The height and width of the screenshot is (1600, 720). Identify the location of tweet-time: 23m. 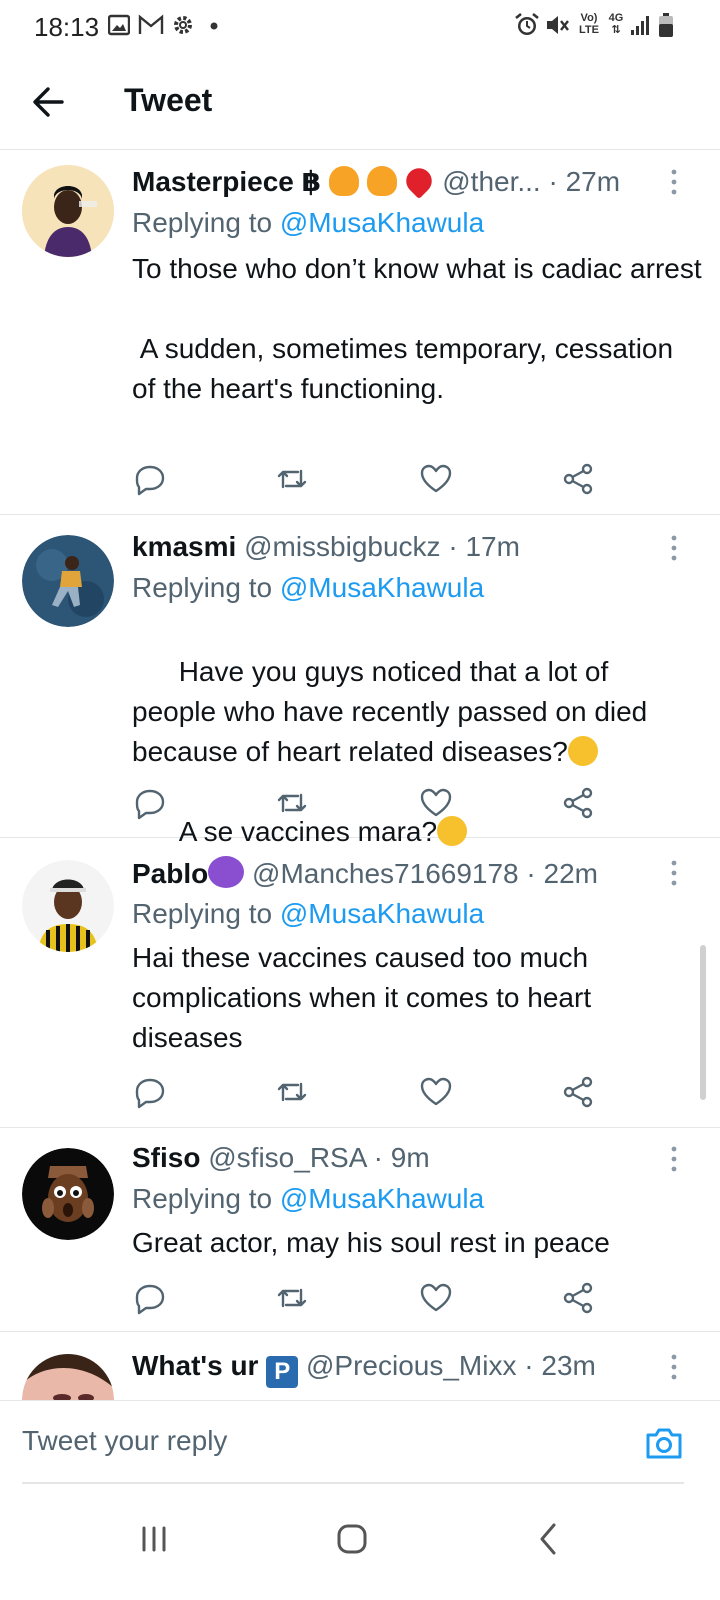
(568, 1365).